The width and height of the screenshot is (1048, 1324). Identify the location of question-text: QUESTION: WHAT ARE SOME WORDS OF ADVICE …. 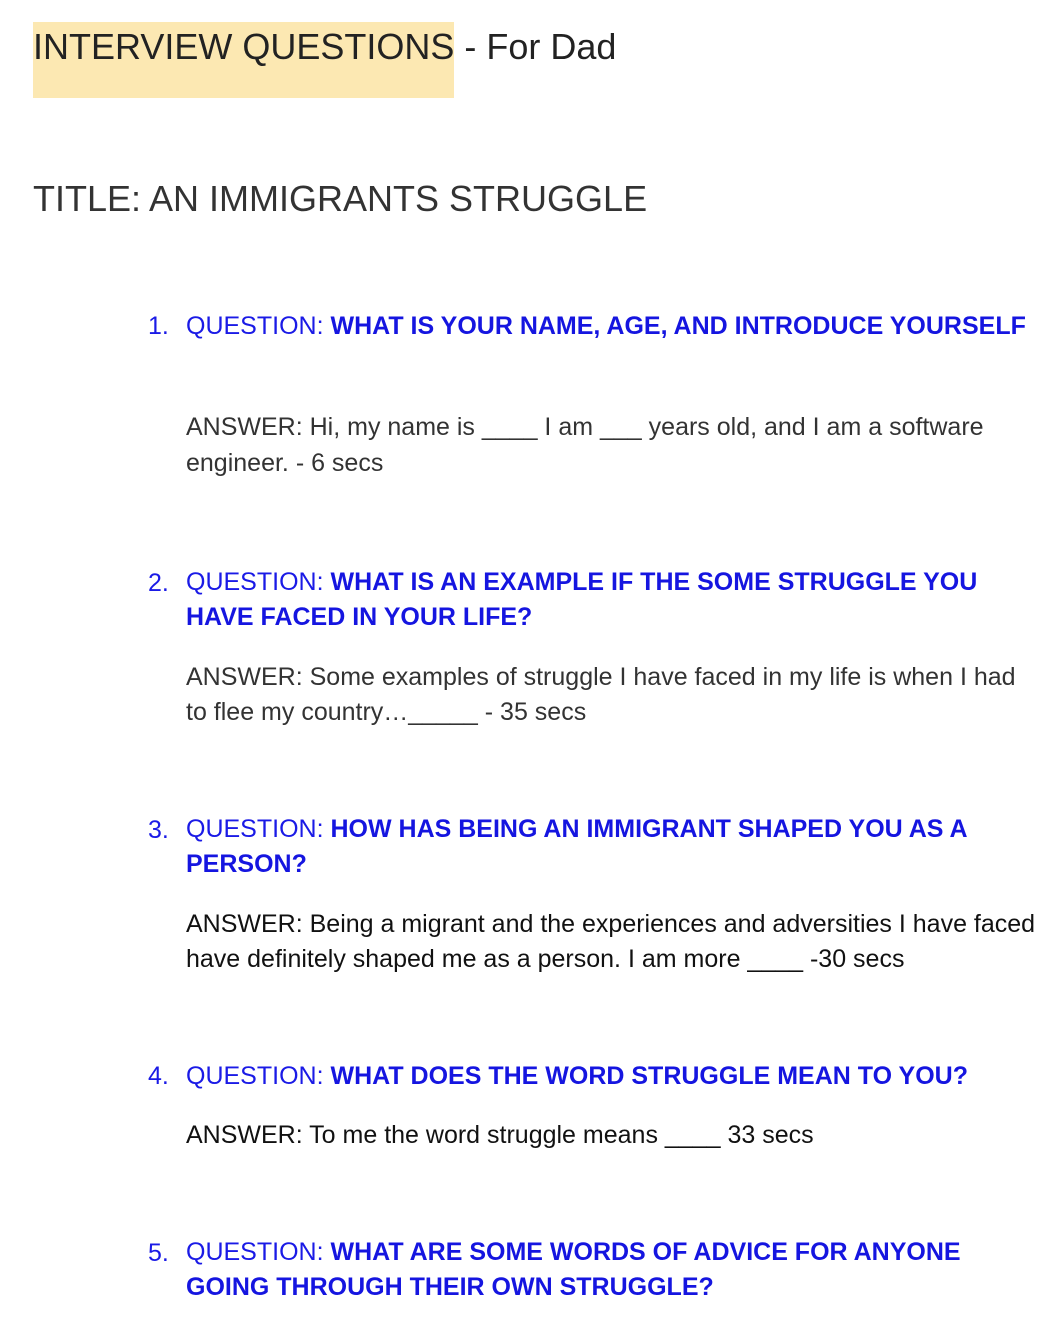
(607, 1270).